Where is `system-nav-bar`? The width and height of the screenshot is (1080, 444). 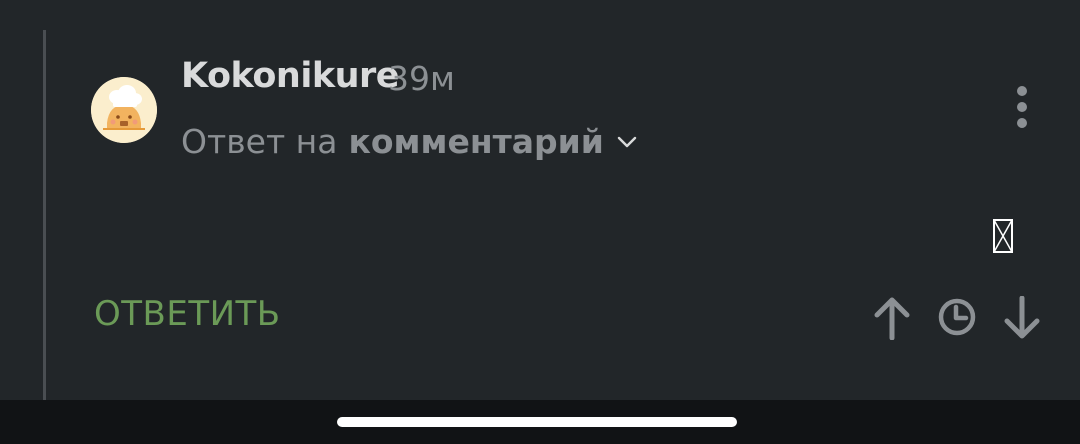 system-nav-bar is located at coordinates (540, 422).